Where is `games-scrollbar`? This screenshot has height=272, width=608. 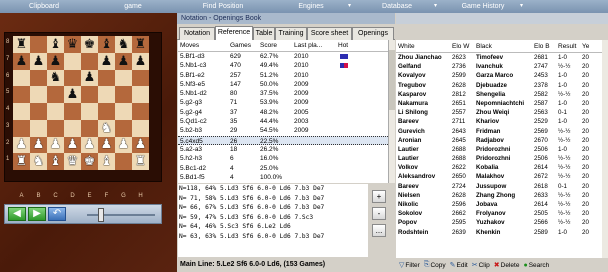 games-scrollbar is located at coordinates (605, 149).